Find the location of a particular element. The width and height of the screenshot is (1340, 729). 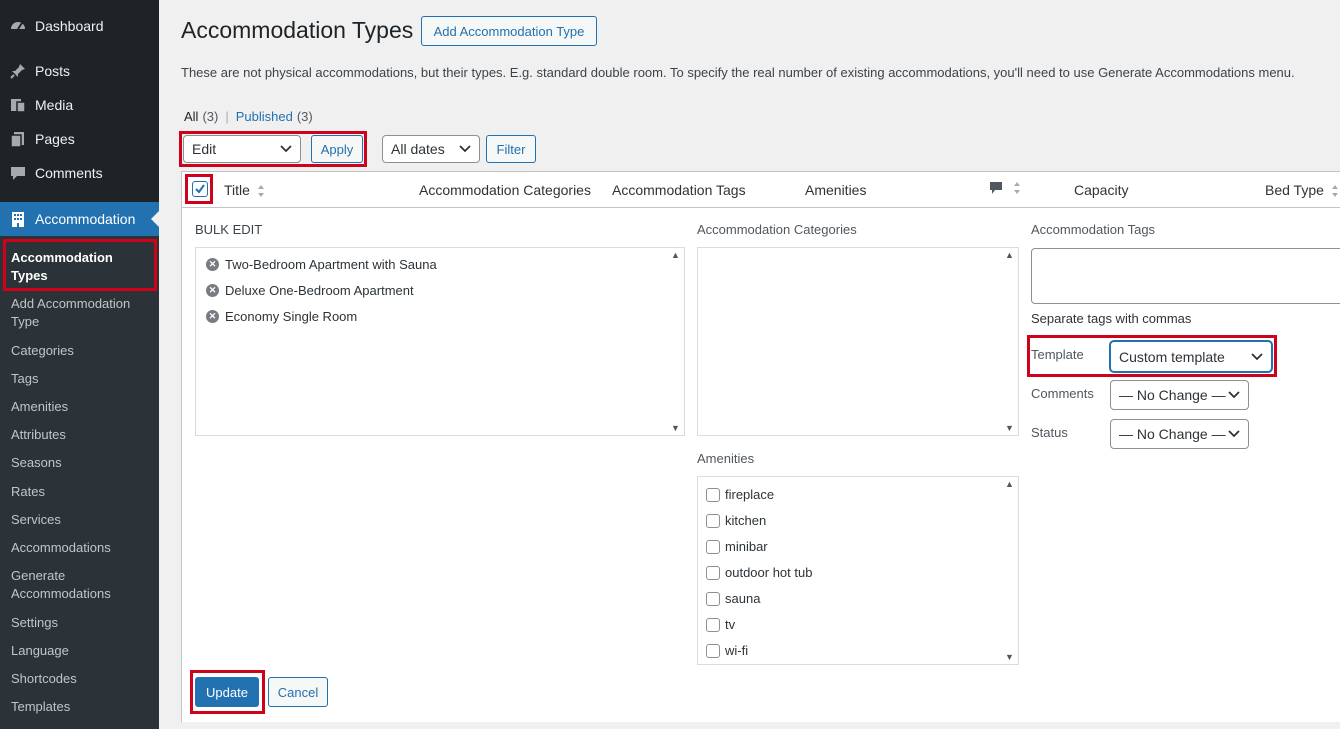

submenu-language: Language is located at coordinates (81, 651).